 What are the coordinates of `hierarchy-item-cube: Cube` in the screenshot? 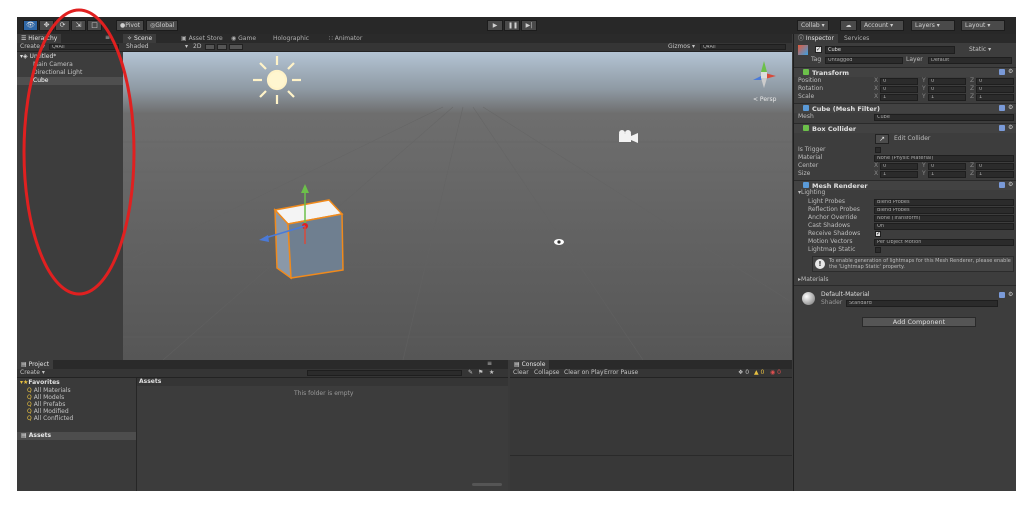 It's located at (41, 81).